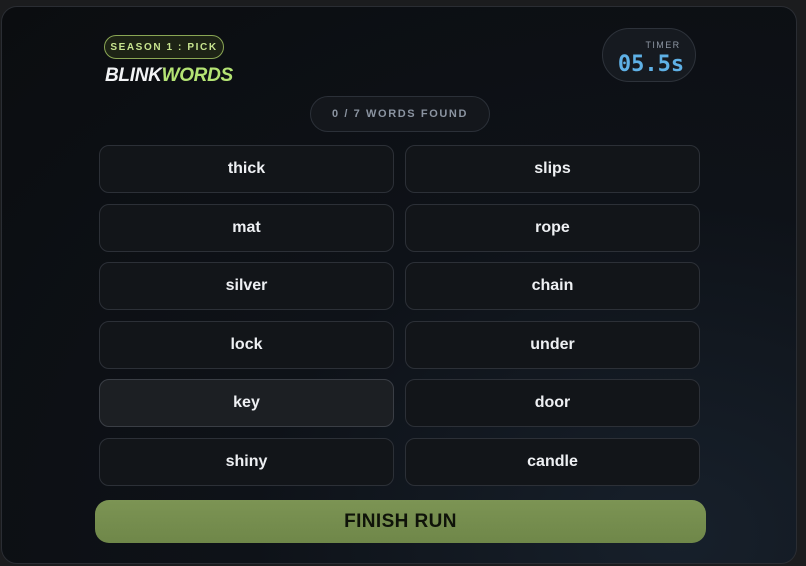 Image resolution: width=806 pixels, height=566 pixels. I want to click on word-tile: thick, so click(246, 169).